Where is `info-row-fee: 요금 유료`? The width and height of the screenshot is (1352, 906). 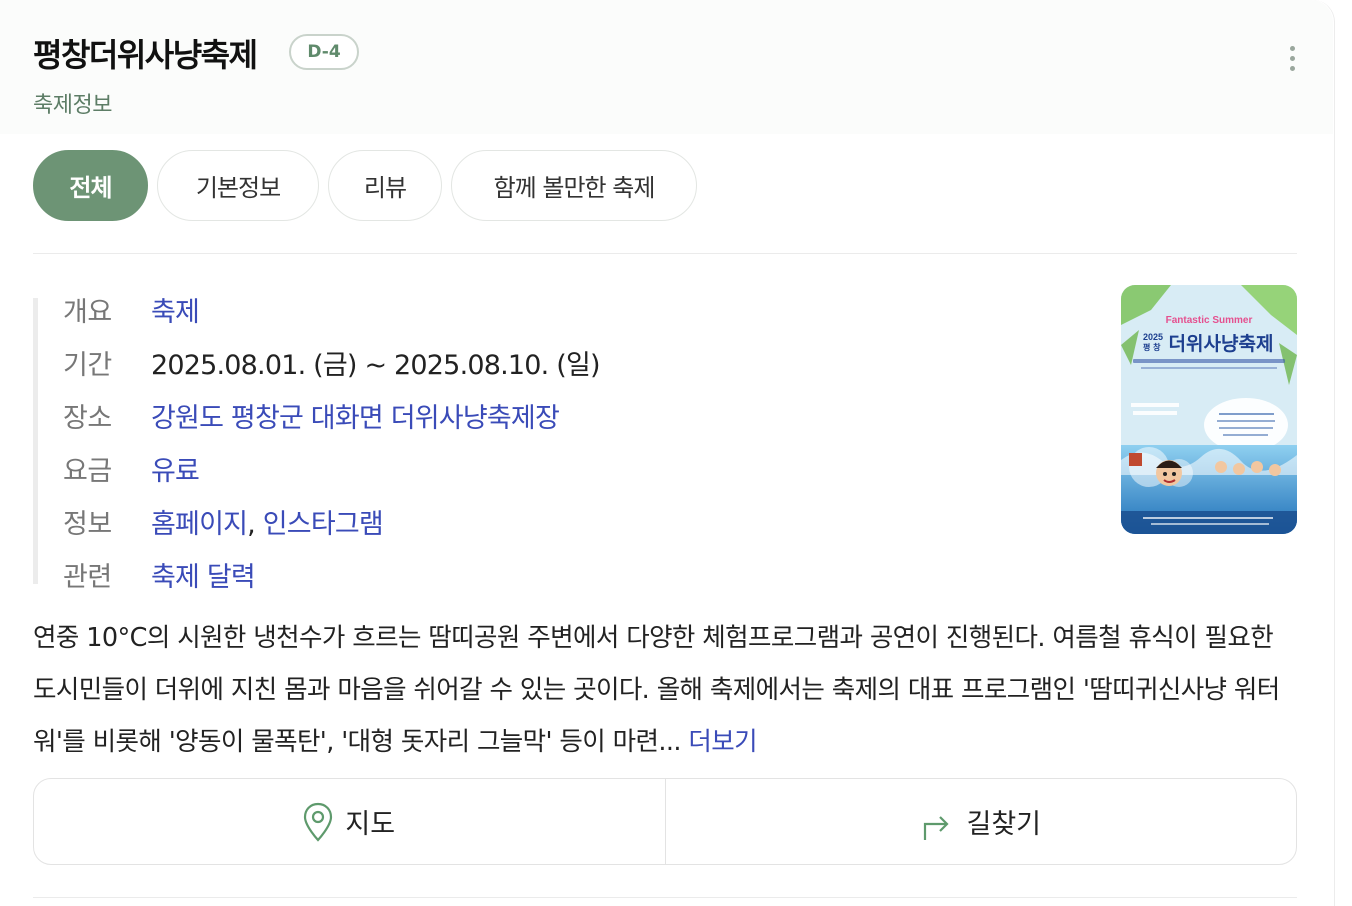 info-row-fee: 요금 유료 is located at coordinates (131, 468).